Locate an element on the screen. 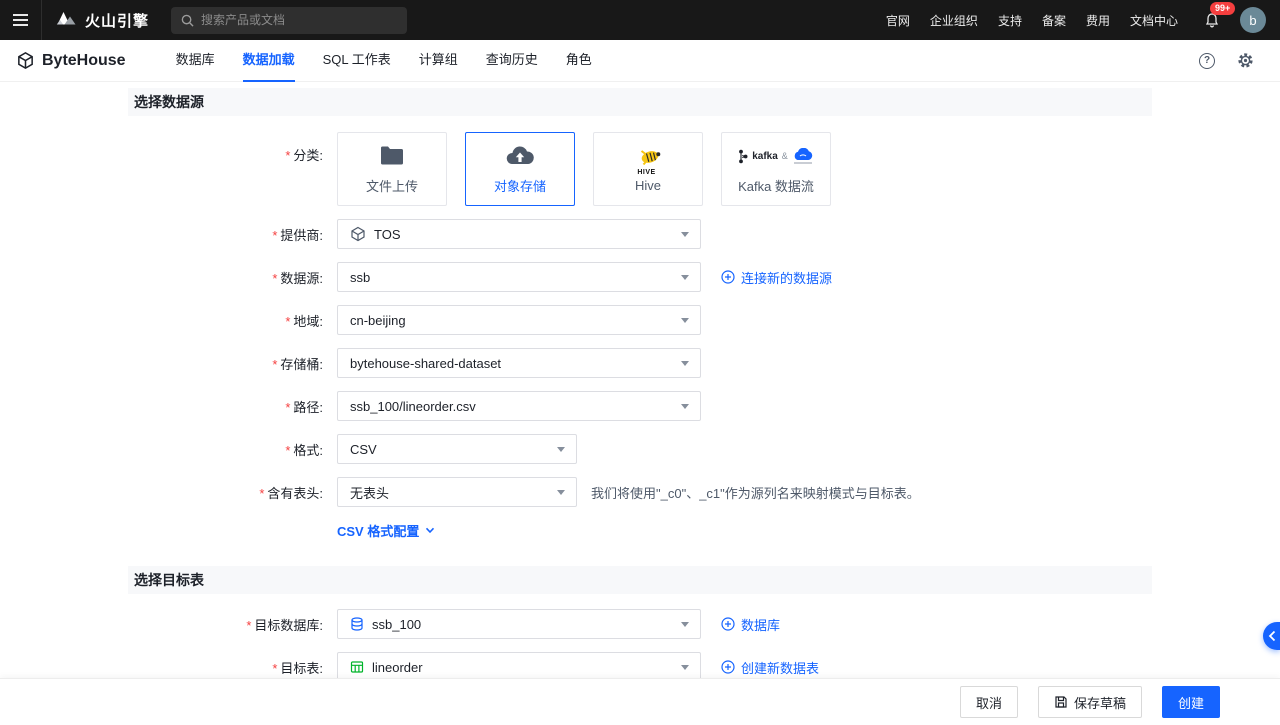 This screenshot has height=725, width=1280. folder-icon is located at coordinates (392, 155).